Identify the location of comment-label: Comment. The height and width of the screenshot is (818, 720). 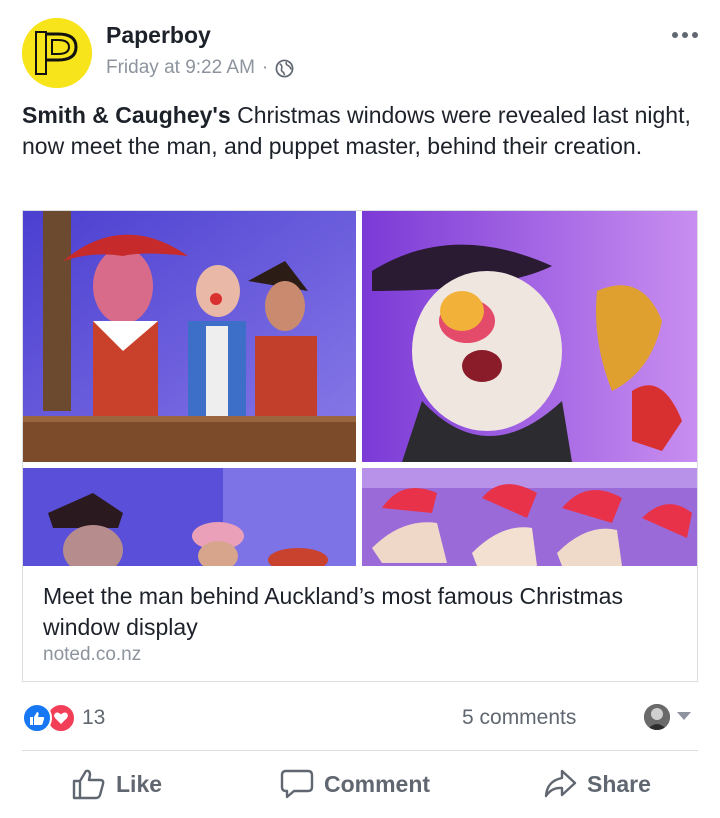
(377, 783).